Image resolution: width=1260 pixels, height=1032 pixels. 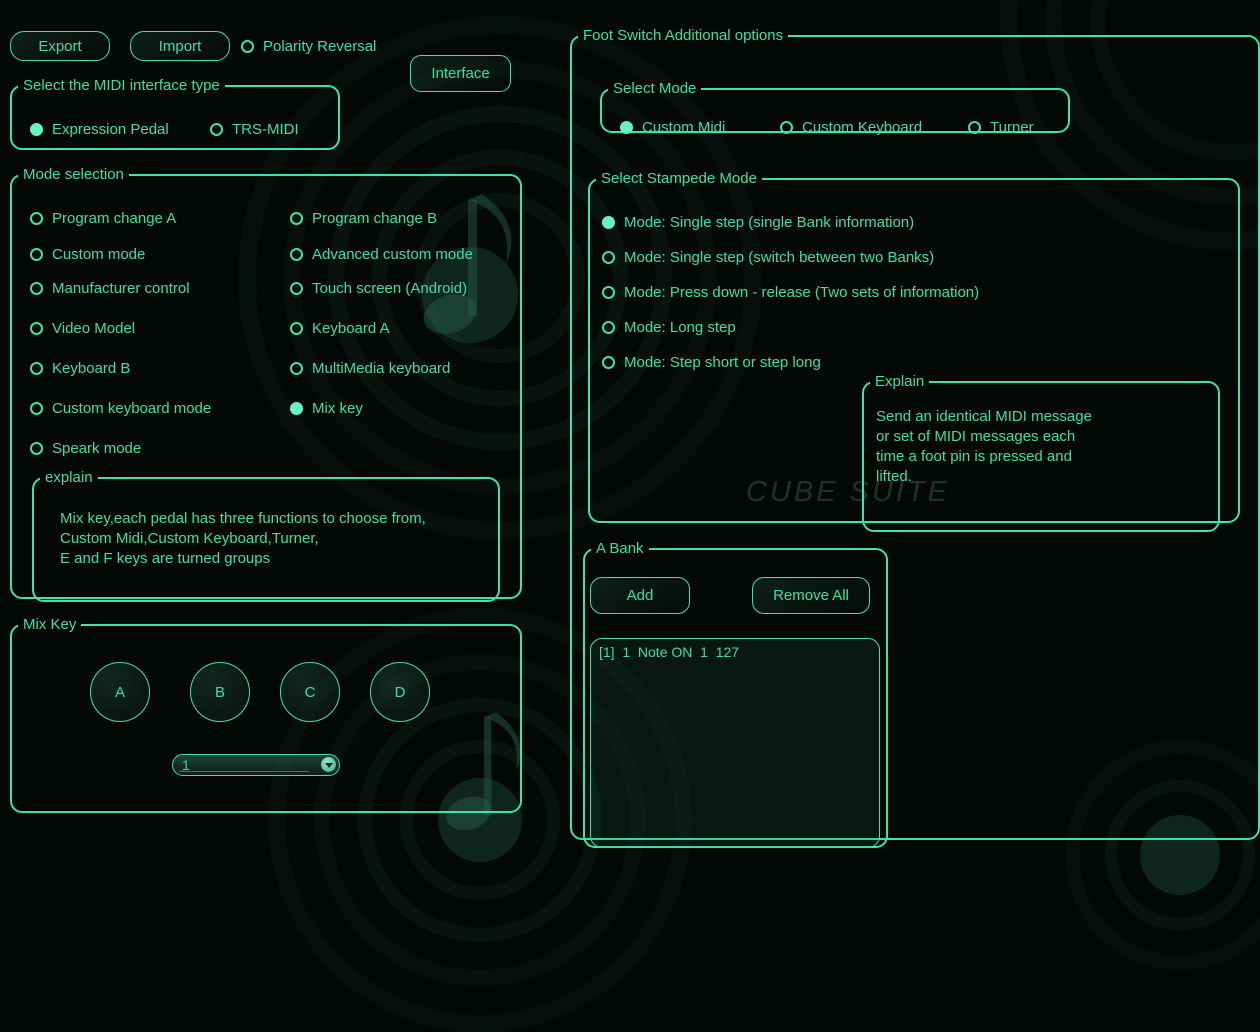 I want to click on radio-custom-keyboard: Custom Keyboard, so click(x=851, y=127).